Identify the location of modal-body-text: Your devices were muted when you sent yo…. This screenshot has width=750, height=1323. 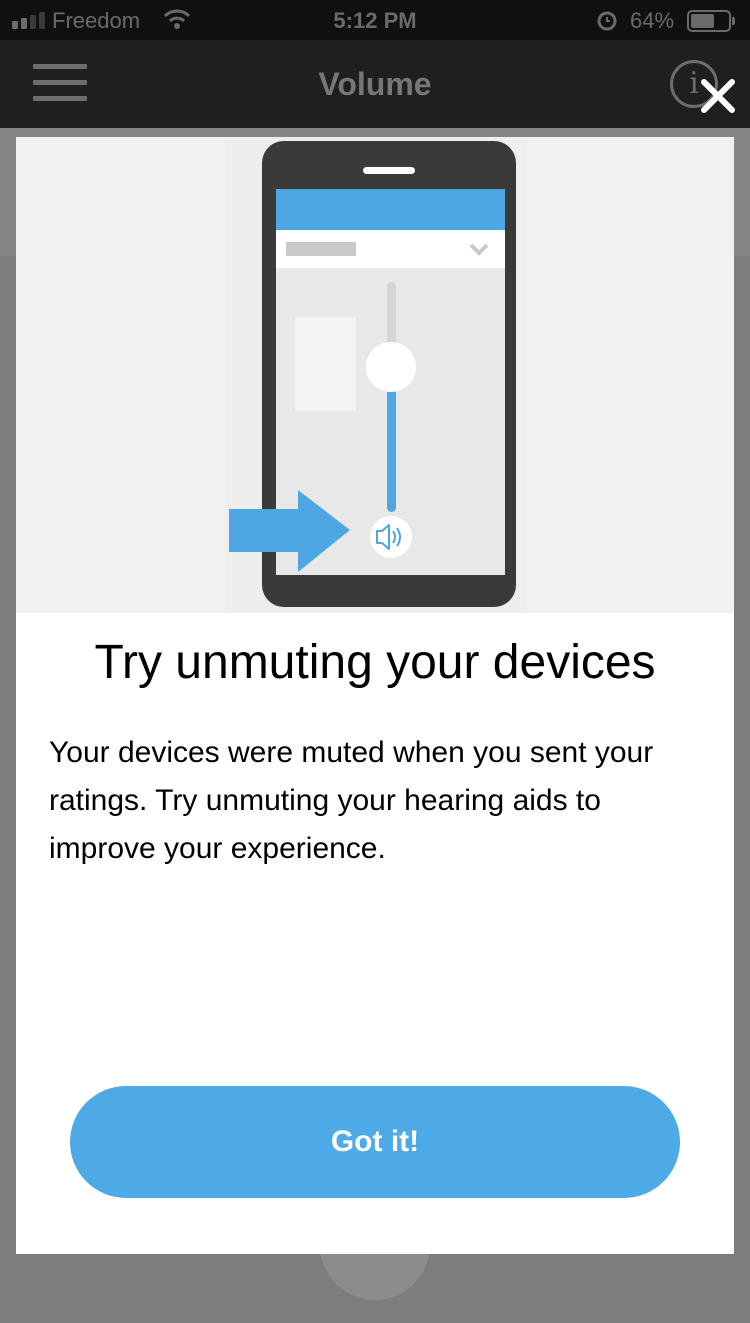
(351, 800).